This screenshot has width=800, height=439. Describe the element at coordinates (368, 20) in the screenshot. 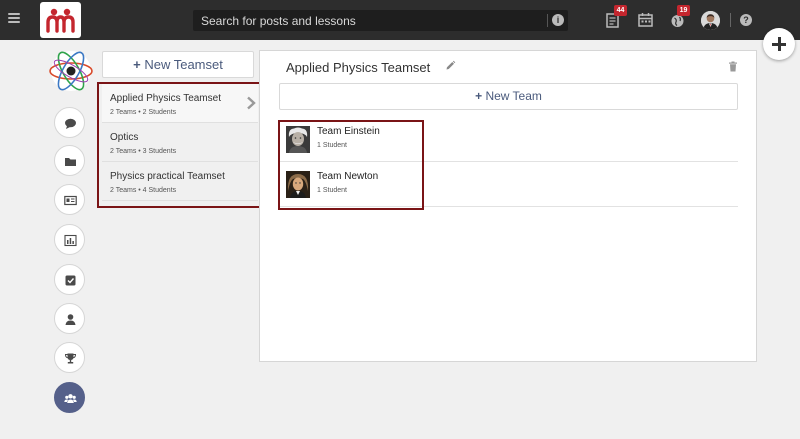

I see `search-input` at that location.